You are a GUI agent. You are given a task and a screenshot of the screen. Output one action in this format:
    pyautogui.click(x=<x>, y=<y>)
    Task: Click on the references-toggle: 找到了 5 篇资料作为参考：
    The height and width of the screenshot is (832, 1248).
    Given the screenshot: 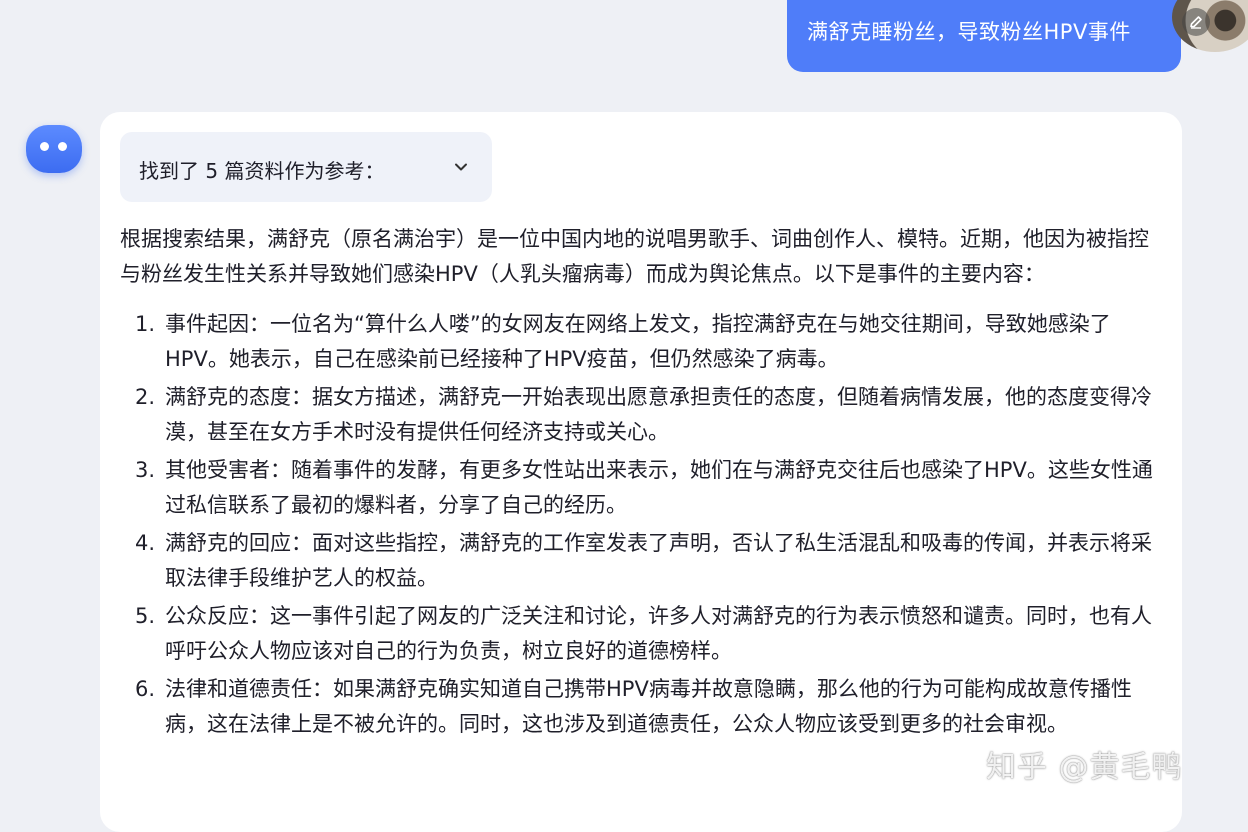 What is the action you would take?
    pyautogui.click(x=306, y=167)
    